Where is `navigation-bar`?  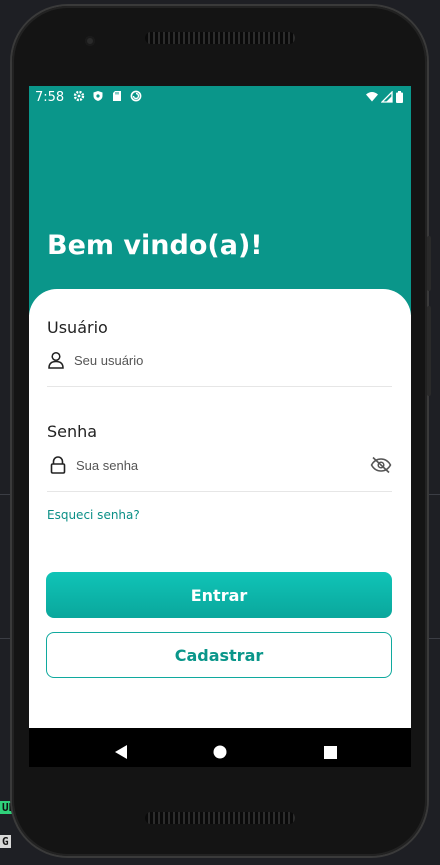
navigation-bar is located at coordinates (220, 747).